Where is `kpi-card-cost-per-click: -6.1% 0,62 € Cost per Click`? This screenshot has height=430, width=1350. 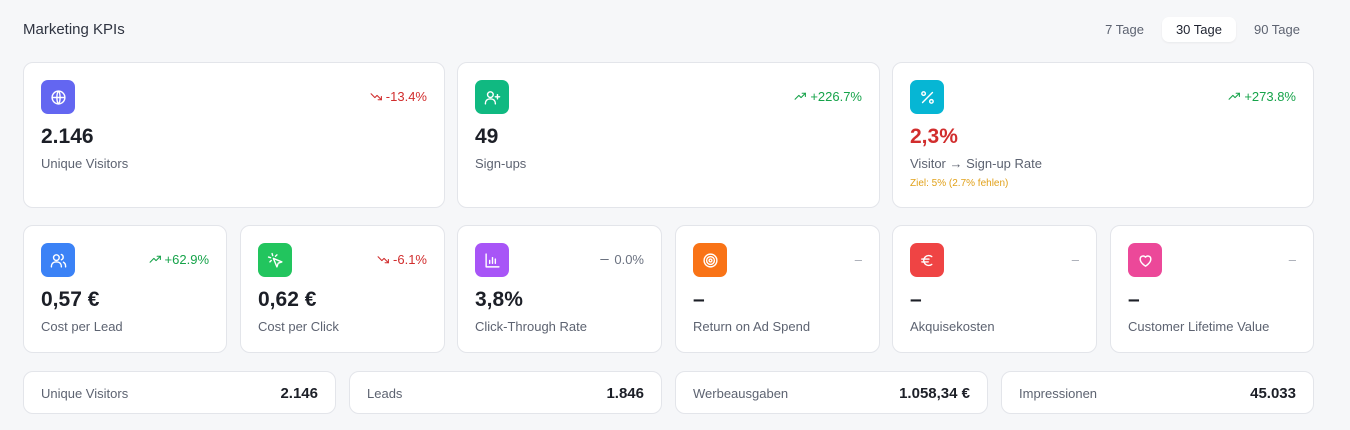 kpi-card-cost-per-click: -6.1% 0,62 € Cost per Click is located at coordinates (342, 289).